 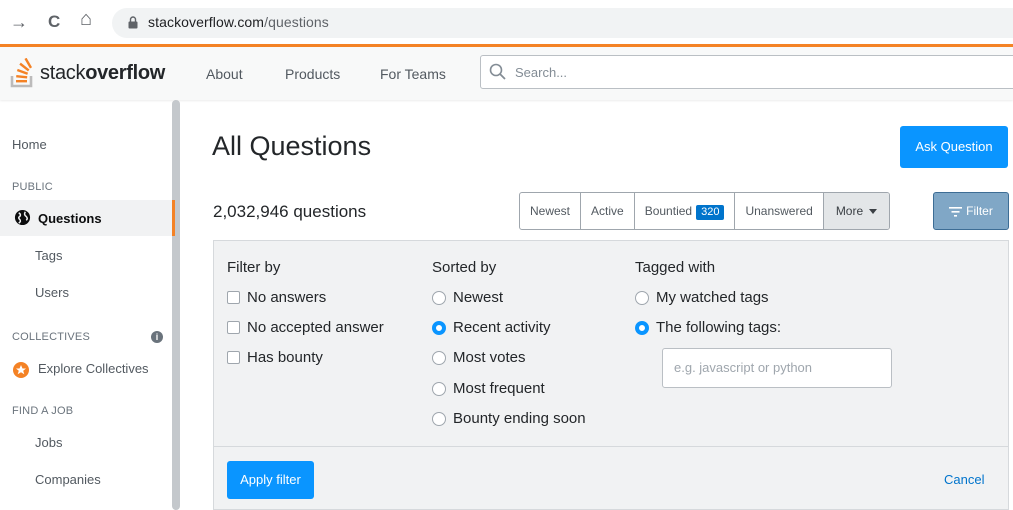 I want to click on sidebar-heading-collectives: COLLECTIVES, so click(x=51, y=337).